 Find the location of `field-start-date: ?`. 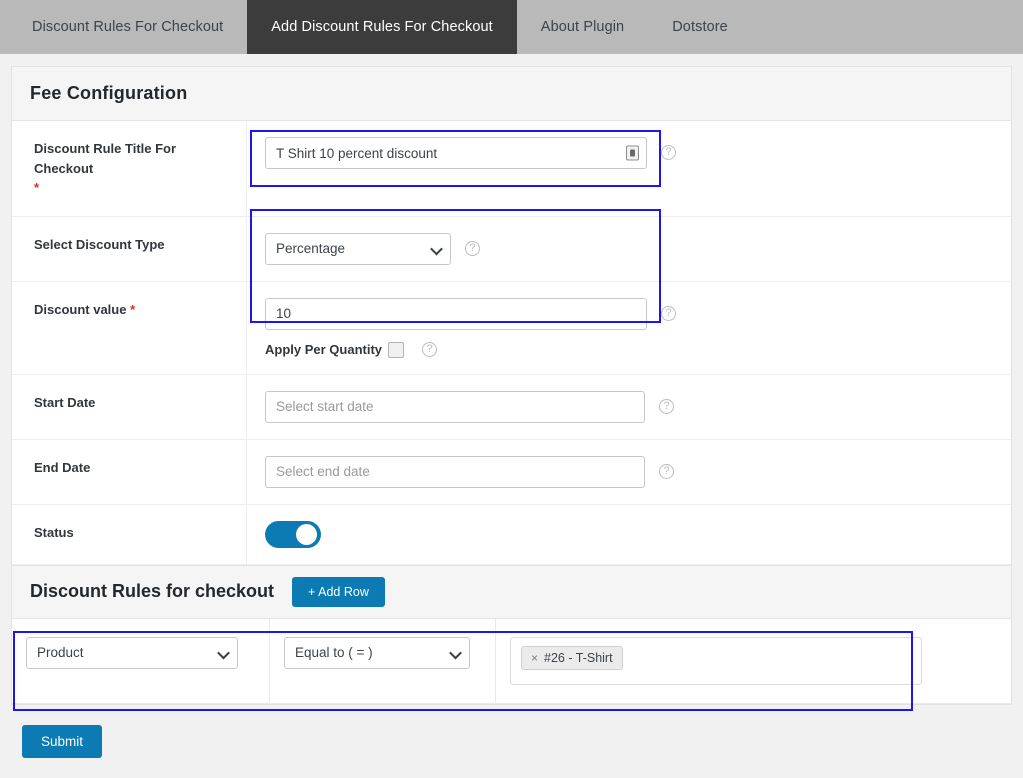

field-start-date: ? is located at coordinates (629, 407).